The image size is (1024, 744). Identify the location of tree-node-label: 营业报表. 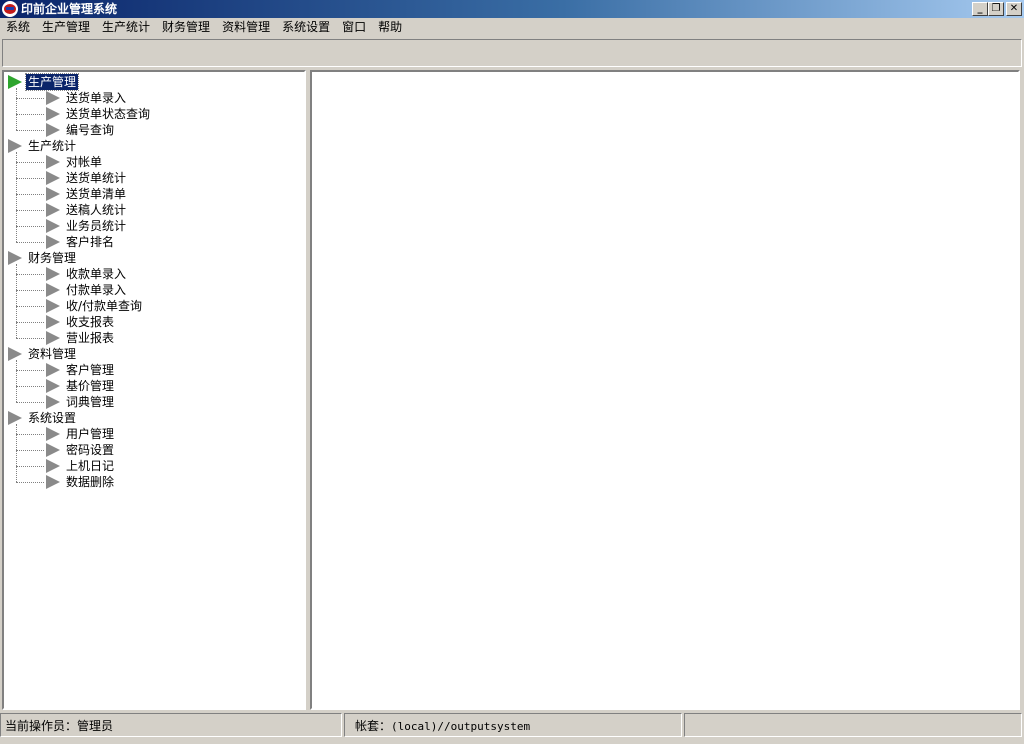
(90, 338).